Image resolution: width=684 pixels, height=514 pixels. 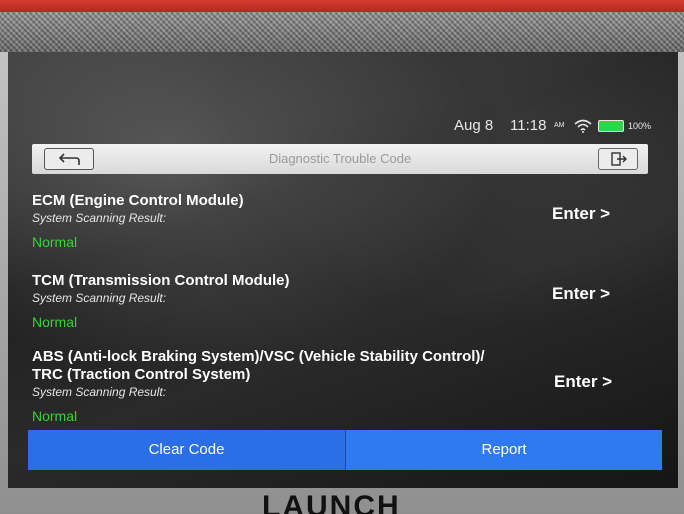 What do you see at coordinates (331, 502) in the screenshot?
I see `brand-logo: LAUNCH` at bounding box center [331, 502].